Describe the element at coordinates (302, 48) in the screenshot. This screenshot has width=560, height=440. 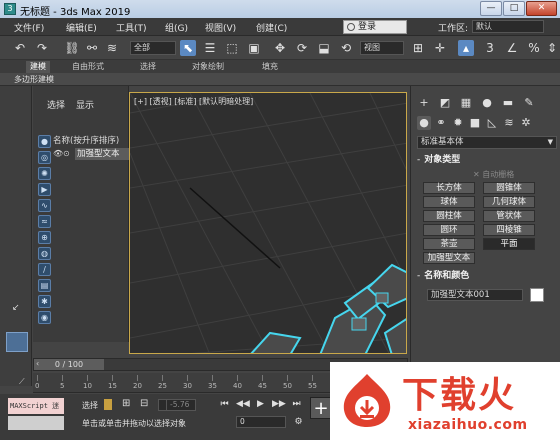
I see `rotate-icon: ⟳` at that location.